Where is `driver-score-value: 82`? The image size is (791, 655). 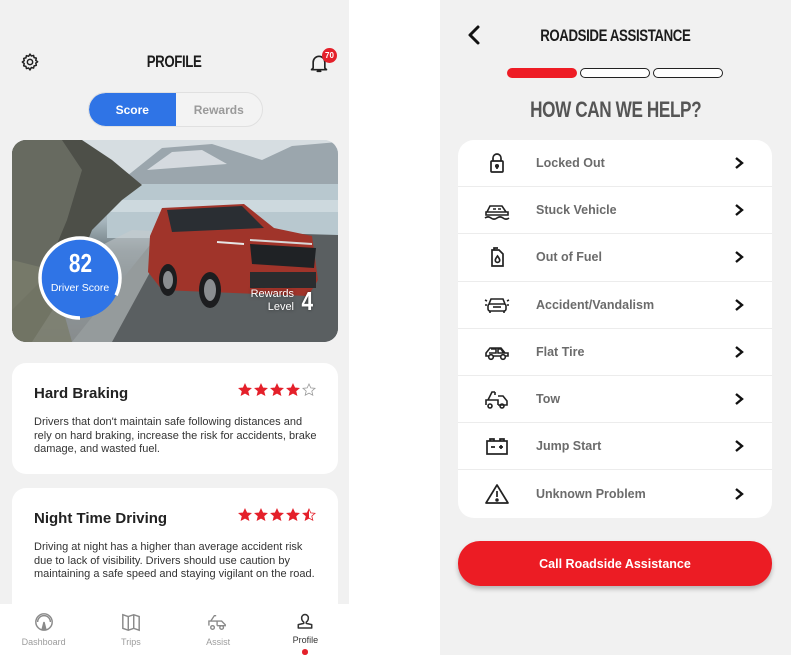
driver-score-value: 82 is located at coordinates (80, 263).